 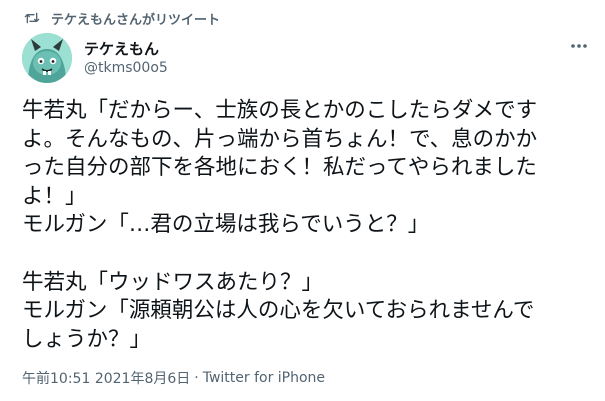 What do you see at coordinates (173, 282) in the screenshot?
I see `tweet-text-line: 牛若丸「ウッドワスあたり？」` at bounding box center [173, 282].